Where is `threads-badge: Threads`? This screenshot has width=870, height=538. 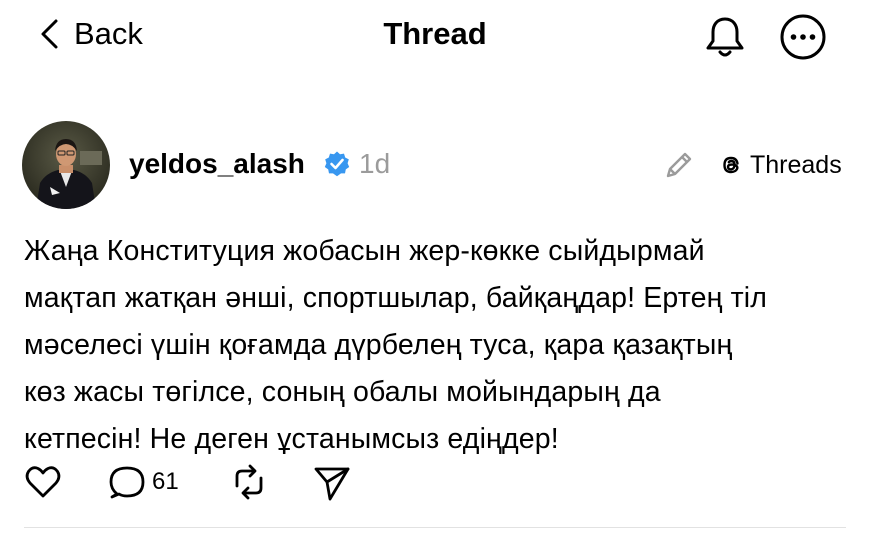
threads-badge: Threads is located at coordinates (780, 165).